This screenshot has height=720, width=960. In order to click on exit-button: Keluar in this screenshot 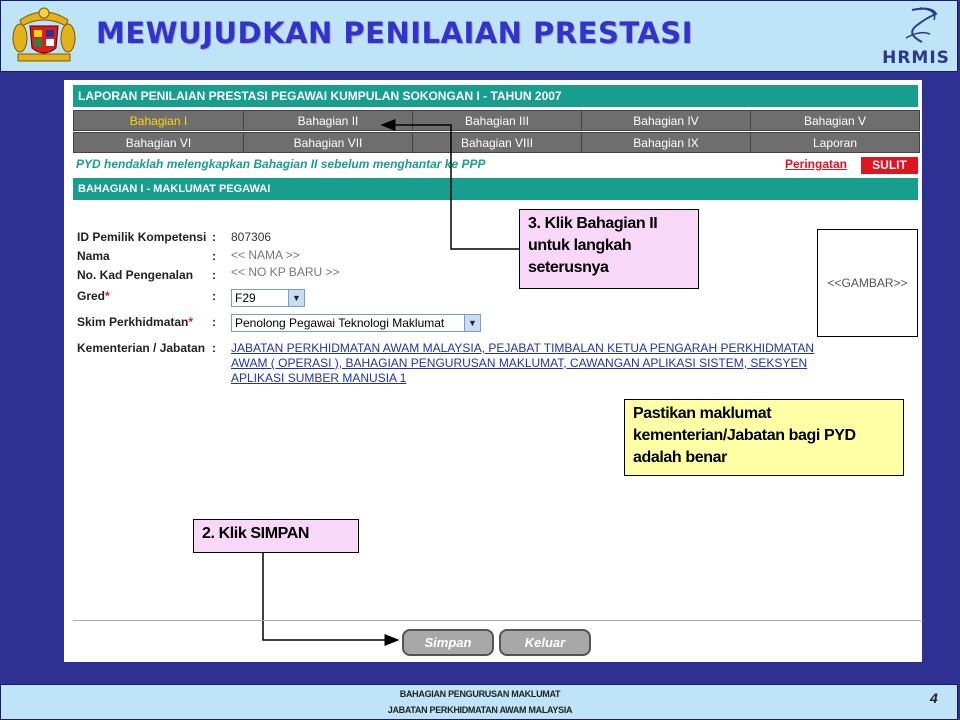, I will do `click(545, 642)`.